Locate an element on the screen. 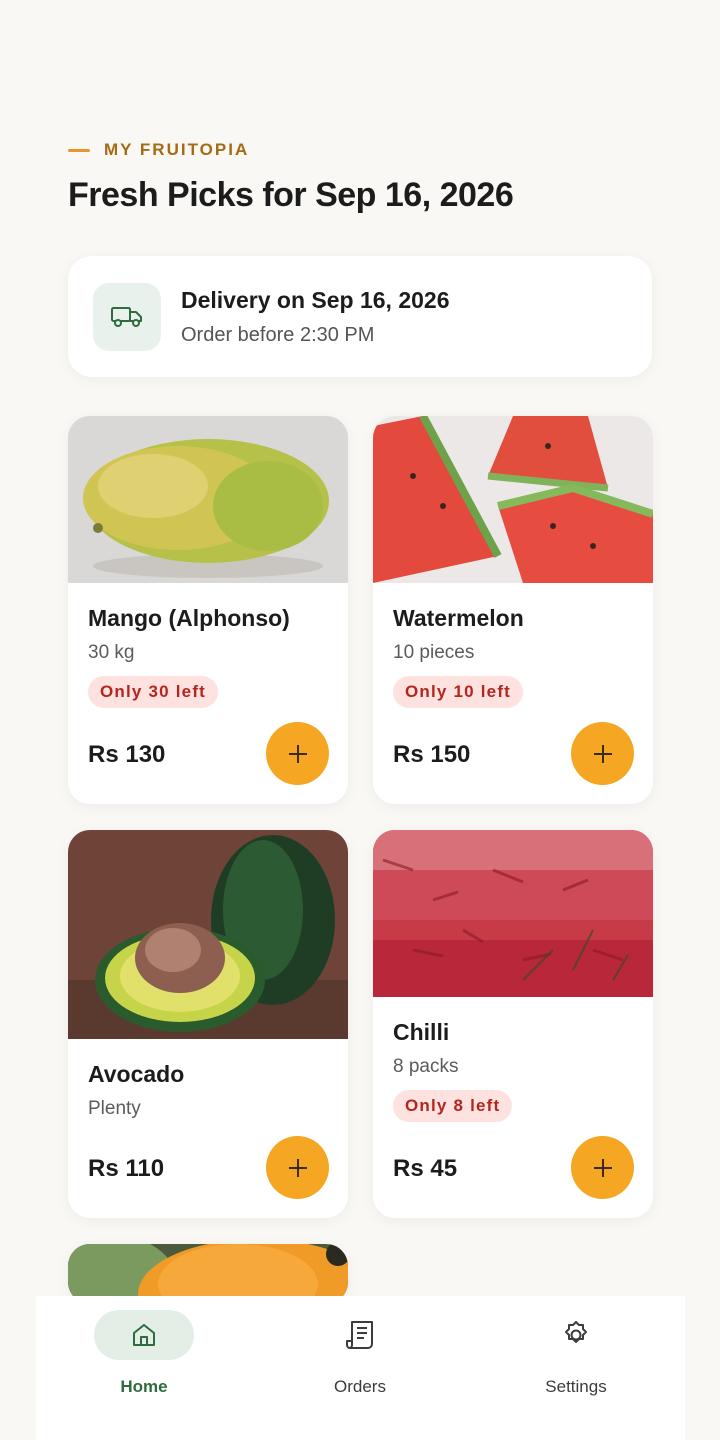  add-button-avocado is located at coordinates (297, 1167).